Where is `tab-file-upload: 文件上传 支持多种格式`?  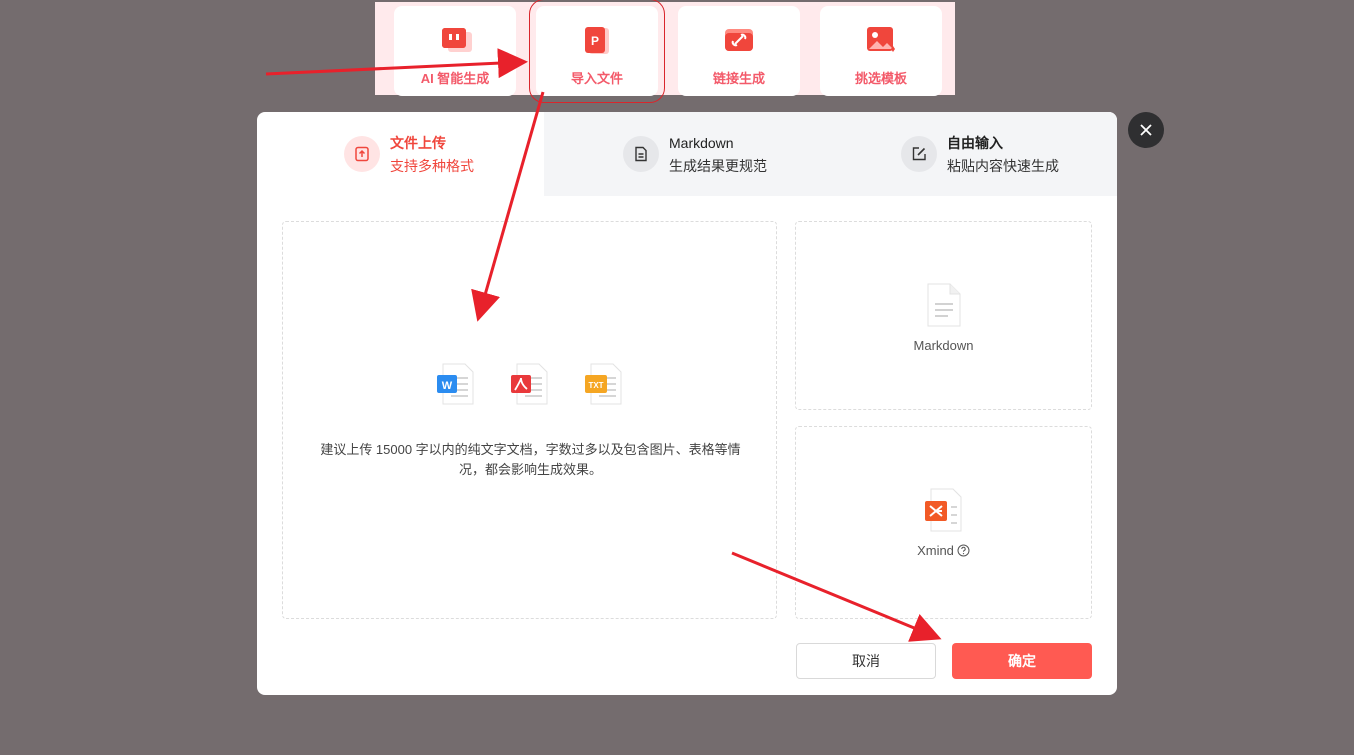
tab-file-upload: 文件上传 支持多种格式 is located at coordinates (400, 154).